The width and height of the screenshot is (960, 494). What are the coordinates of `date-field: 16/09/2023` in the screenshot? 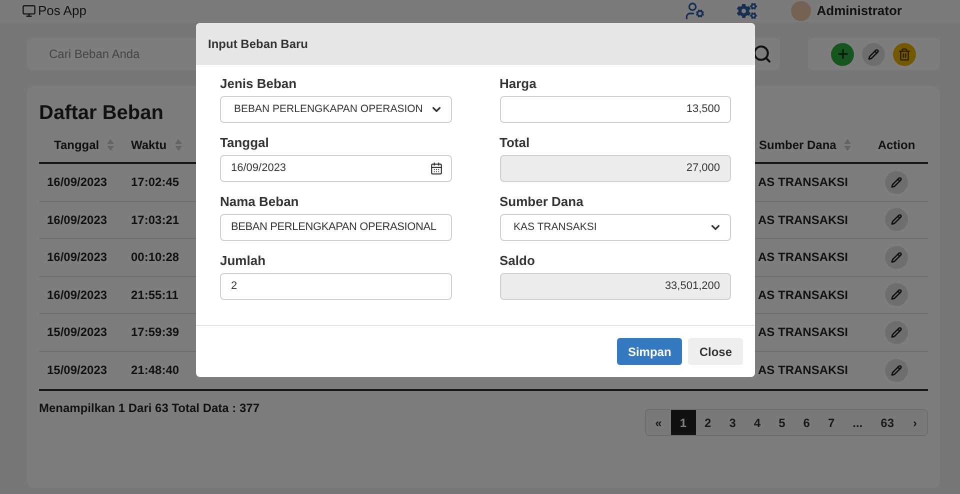 It's located at (336, 168).